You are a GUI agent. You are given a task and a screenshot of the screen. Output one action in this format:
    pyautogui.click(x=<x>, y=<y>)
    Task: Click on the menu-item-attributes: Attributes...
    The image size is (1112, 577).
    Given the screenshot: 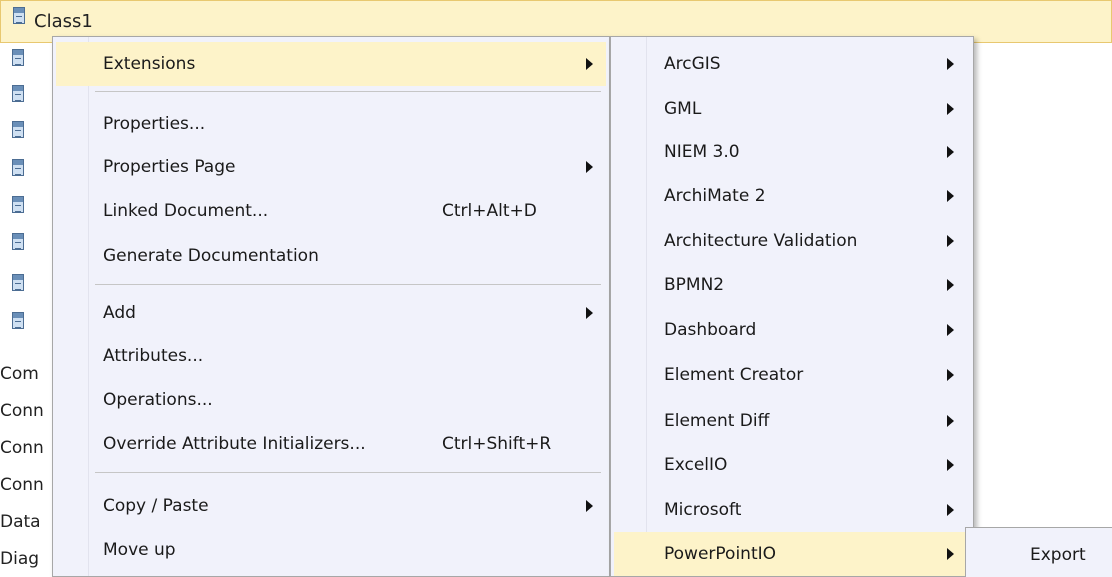 What is the action you would take?
    pyautogui.click(x=331, y=356)
    